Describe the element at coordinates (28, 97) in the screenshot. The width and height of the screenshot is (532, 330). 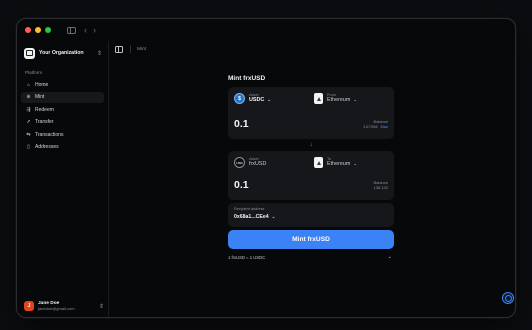
I see `mint-icon: ⊕` at that location.